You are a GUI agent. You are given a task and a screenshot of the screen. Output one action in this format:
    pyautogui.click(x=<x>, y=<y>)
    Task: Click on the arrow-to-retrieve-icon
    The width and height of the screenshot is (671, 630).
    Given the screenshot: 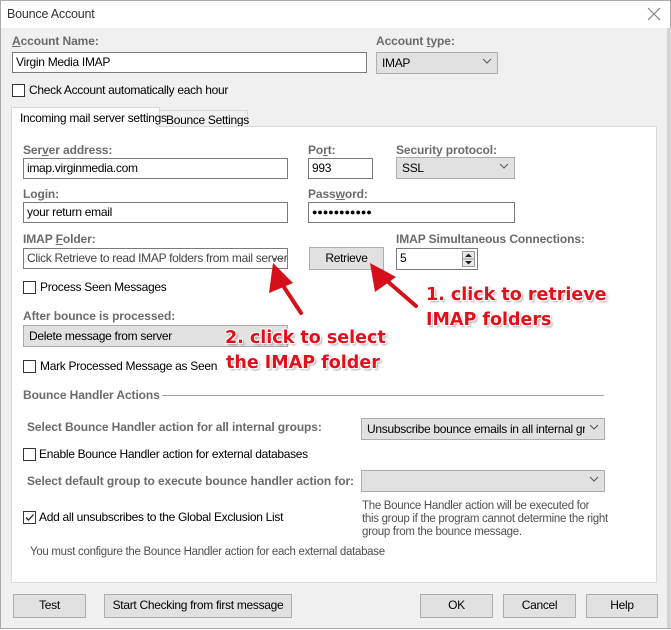 What is the action you would take?
    pyautogui.click(x=394, y=285)
    